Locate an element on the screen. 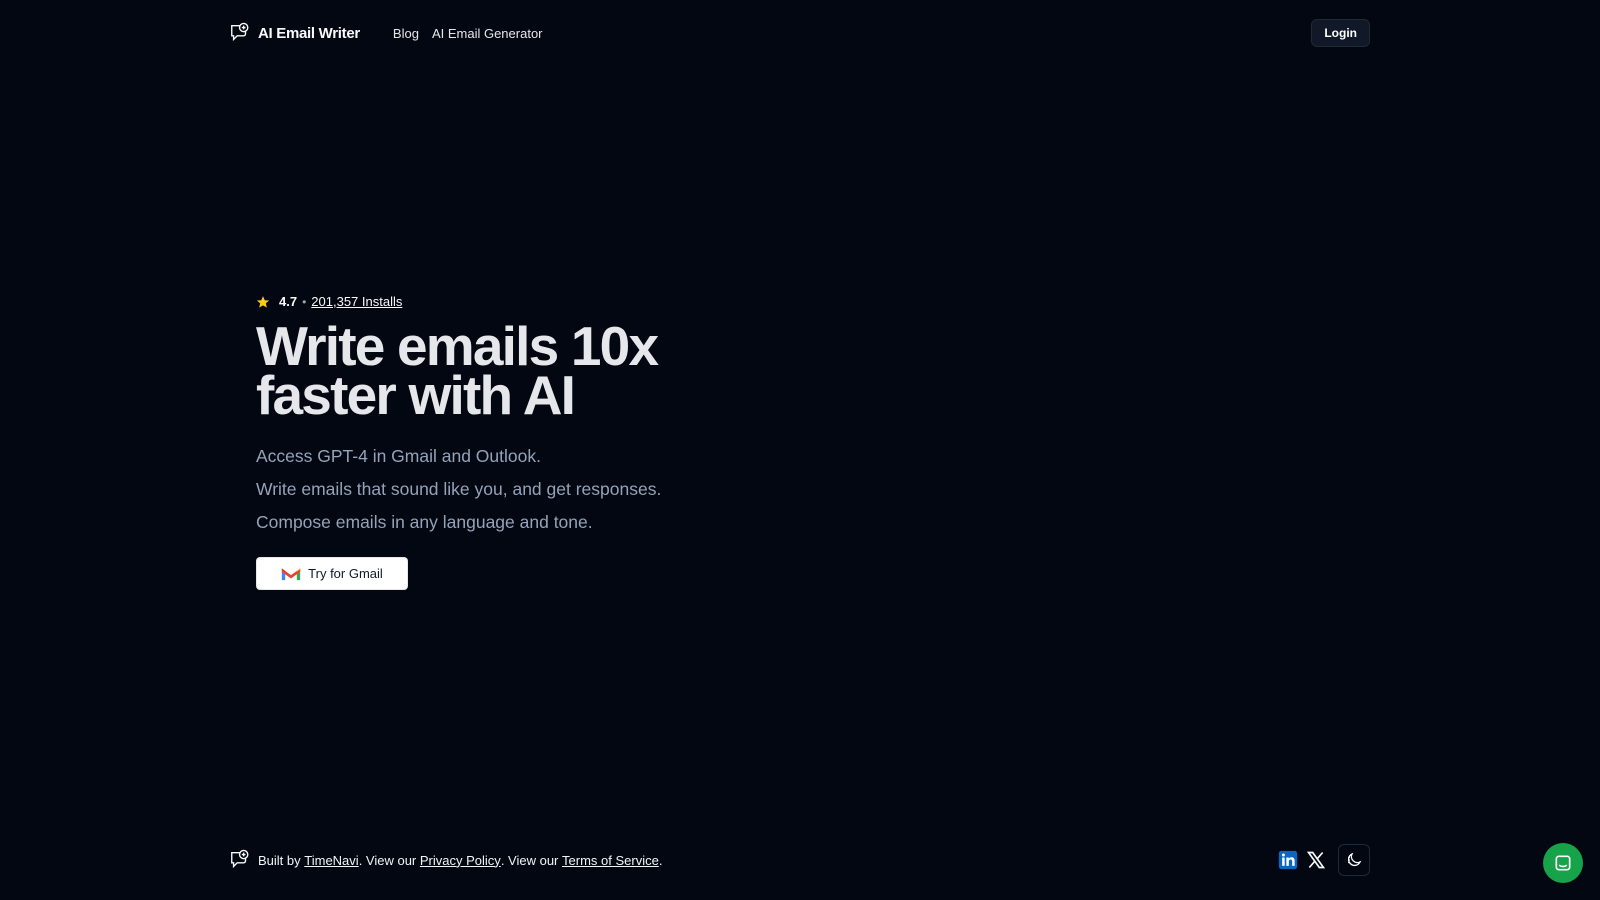 This screenshot has height=900, width=1600. privacy-policy-link: Privacy Policy is located at coordinates (460, 860).